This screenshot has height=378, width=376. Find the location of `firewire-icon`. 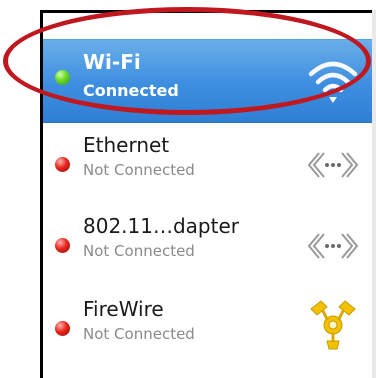

firewire-icon is located at coordinates (333, 325).